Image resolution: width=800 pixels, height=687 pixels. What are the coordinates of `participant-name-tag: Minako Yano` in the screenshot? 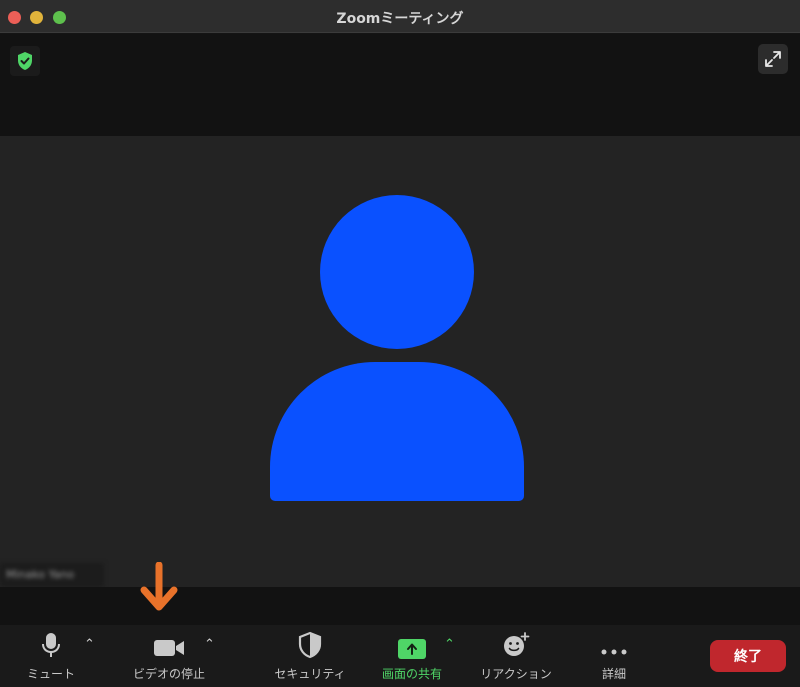 It's located at (52, 575).